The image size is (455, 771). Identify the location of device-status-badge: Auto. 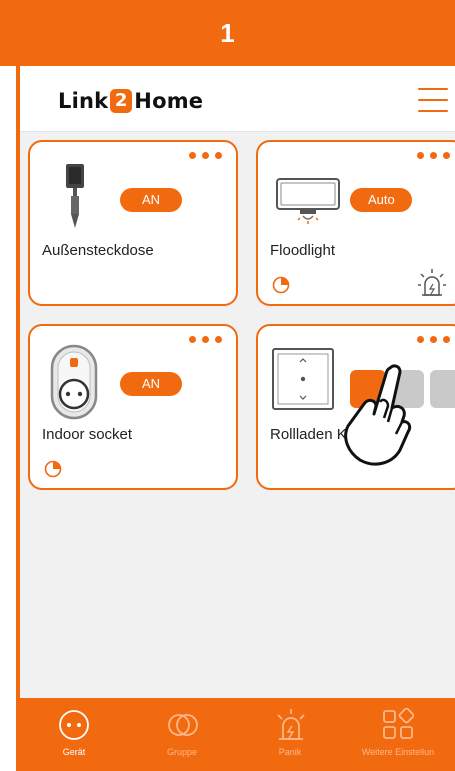
(381, 200).